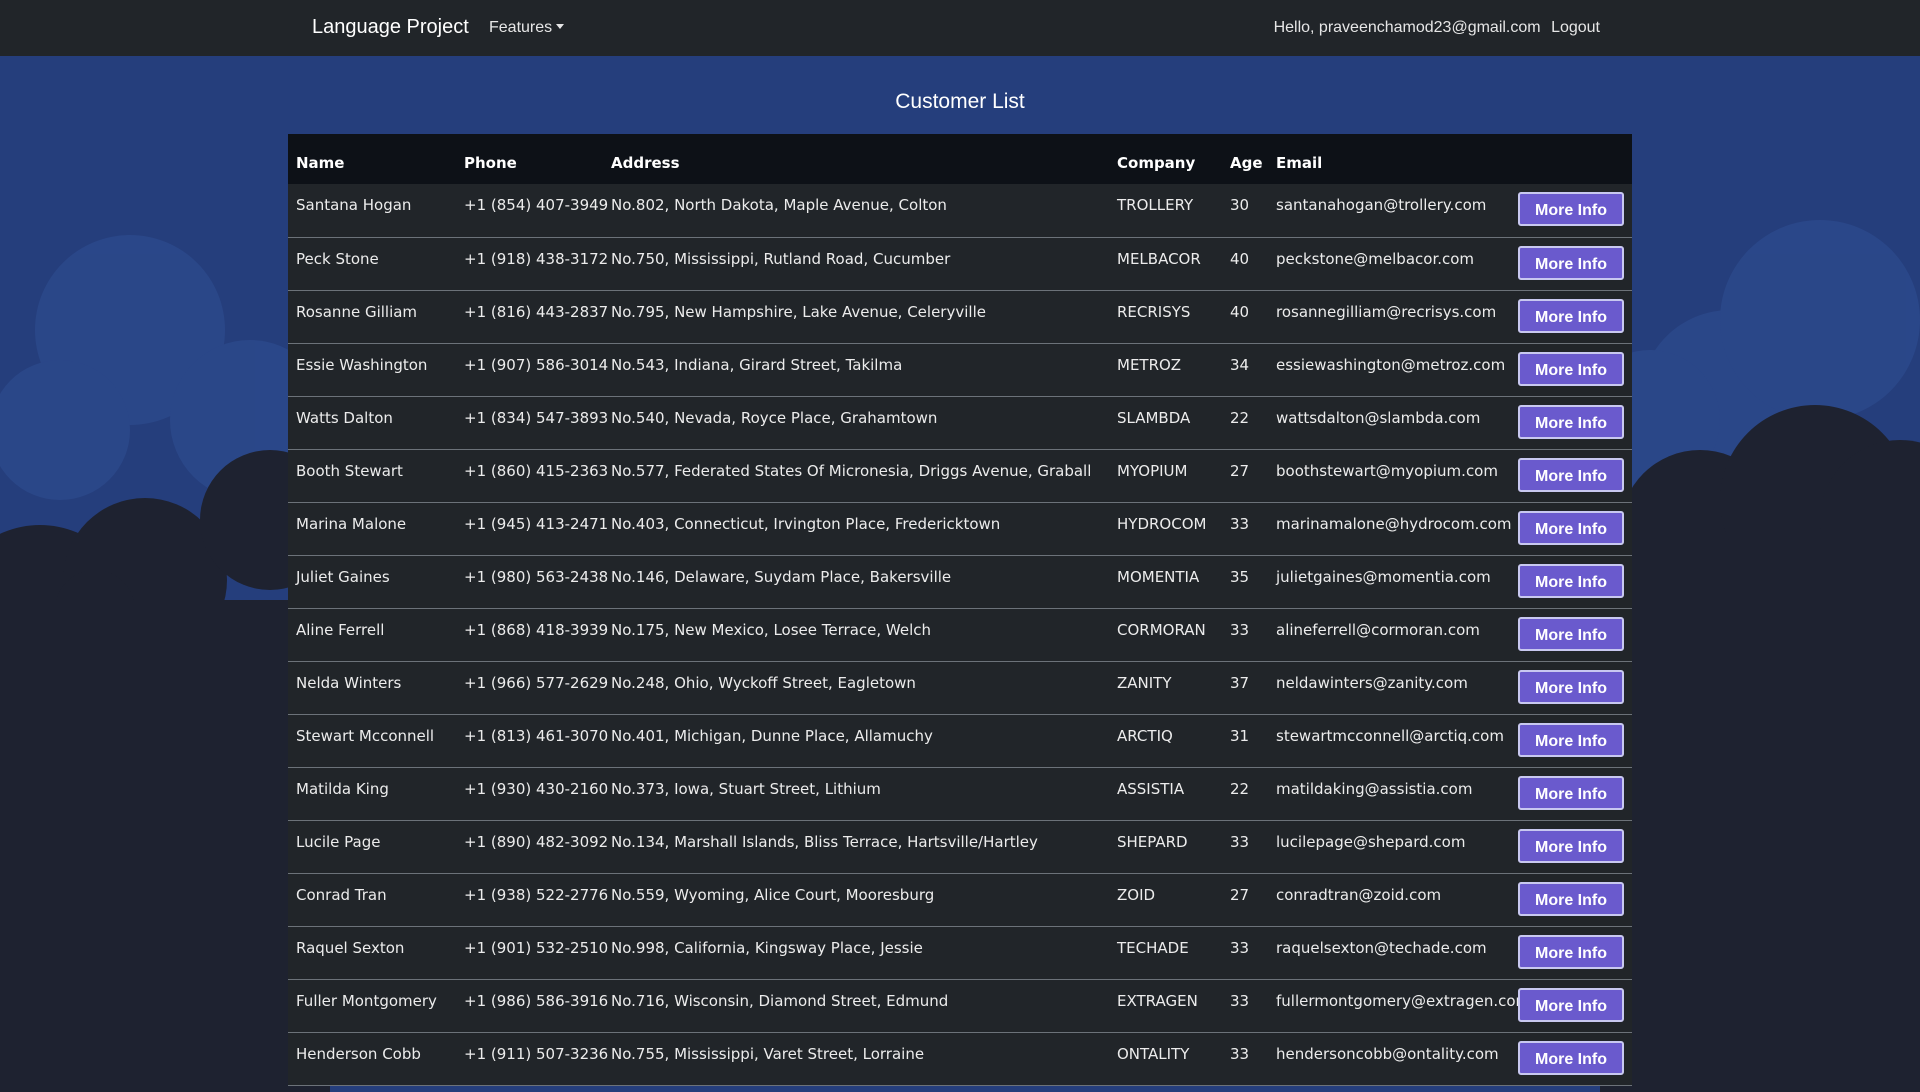 This screenshot has width=1920, height=1092. I want to click on cell-phone: +1 (945) 413-2471, so click(536, 523).